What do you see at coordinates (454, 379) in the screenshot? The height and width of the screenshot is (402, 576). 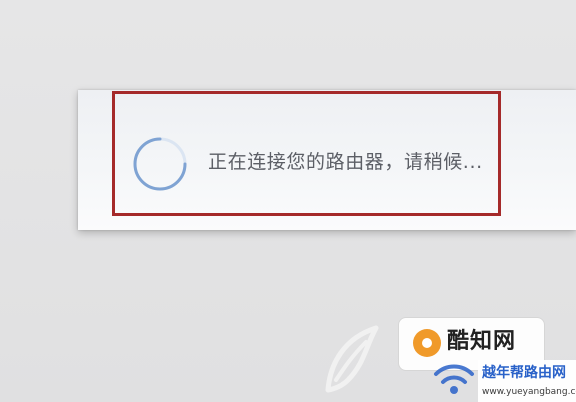 I see `wifi-icon` at bounding box center [454, 379].